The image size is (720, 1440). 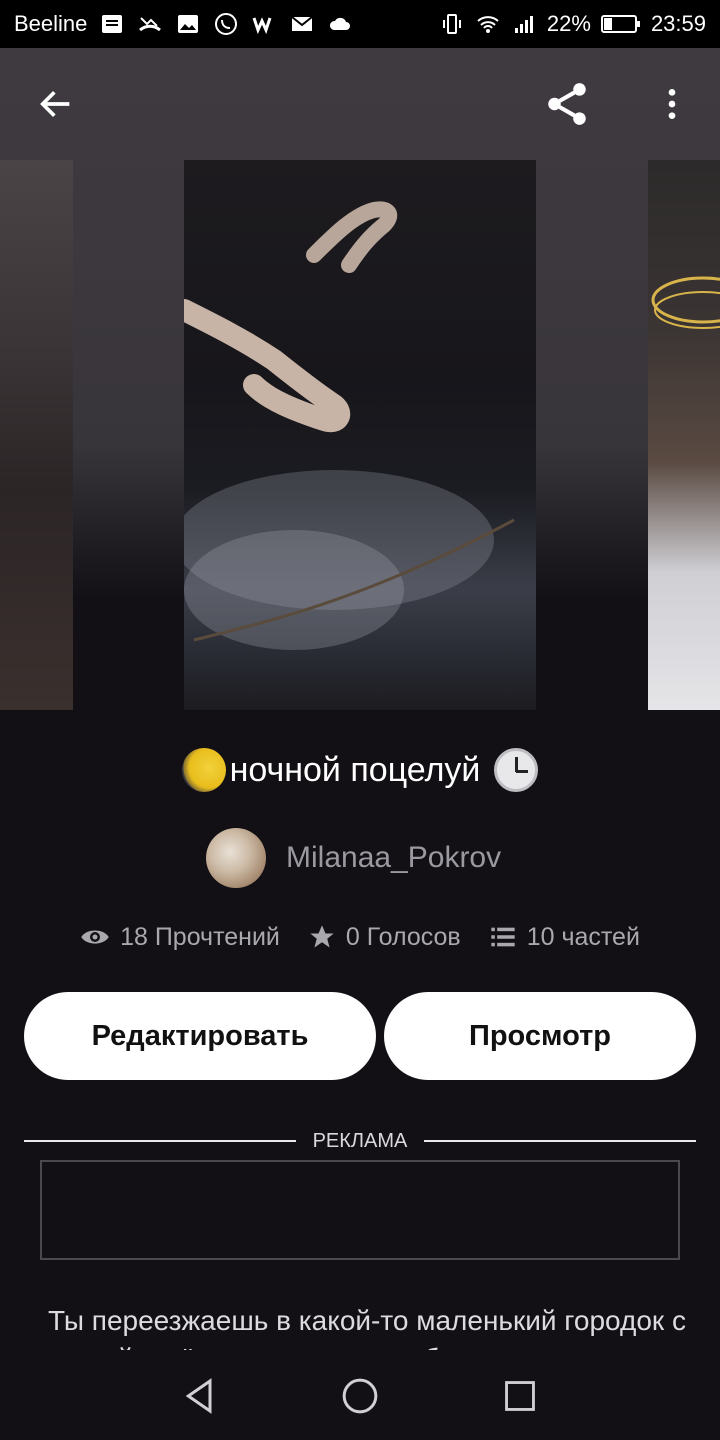 I want to click on image-icon, so click(x=188, y=24).